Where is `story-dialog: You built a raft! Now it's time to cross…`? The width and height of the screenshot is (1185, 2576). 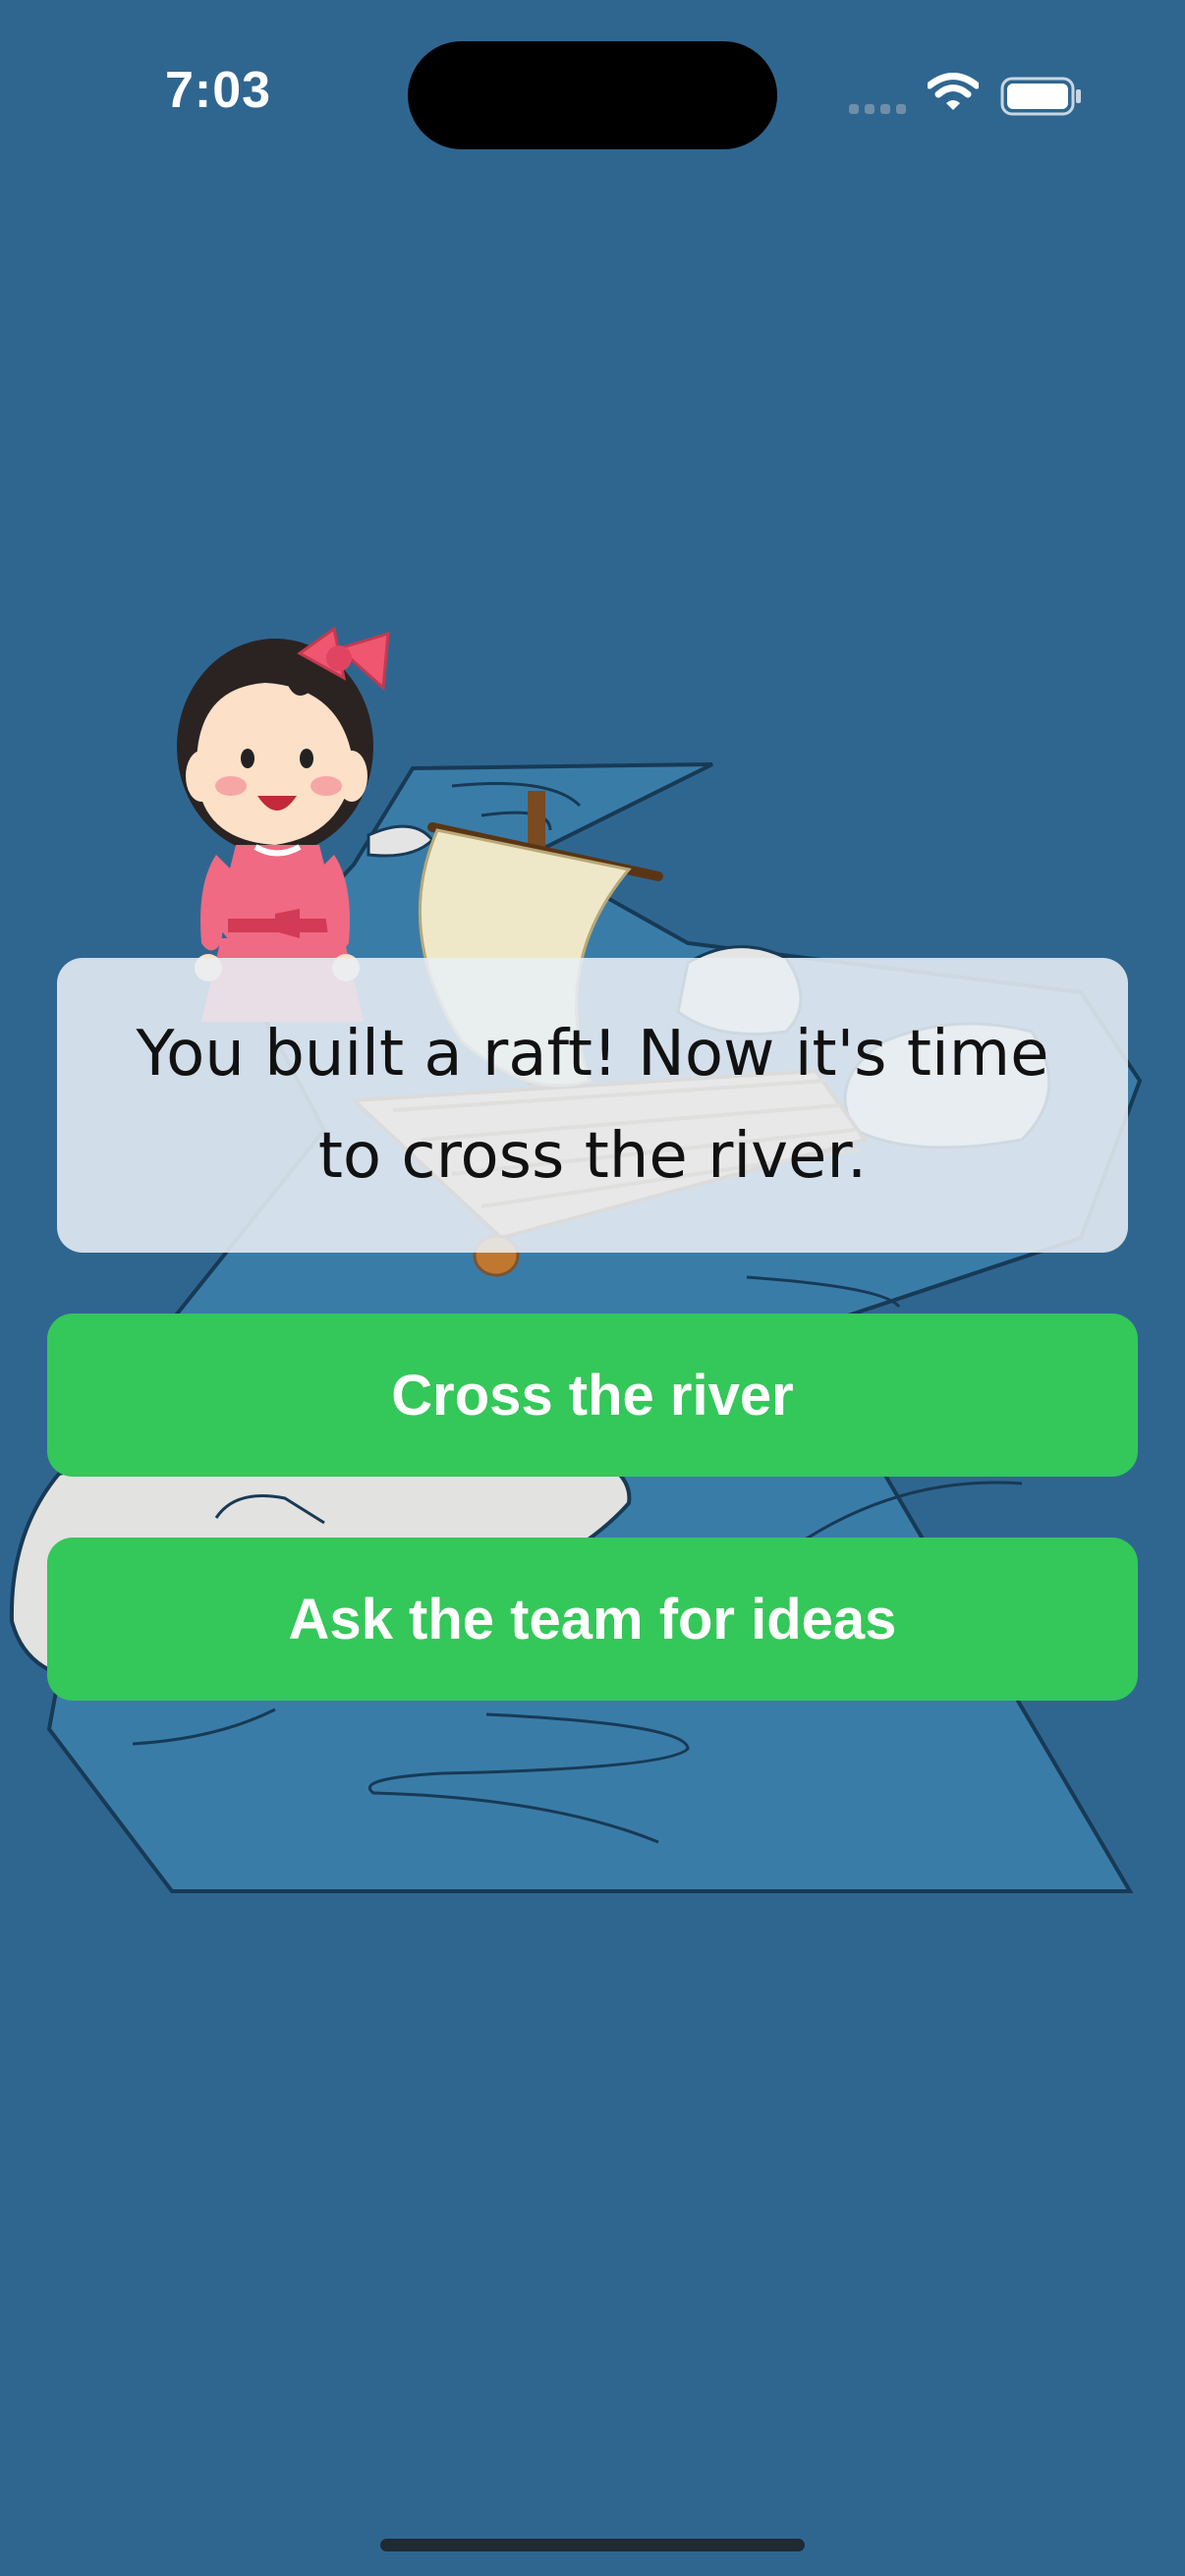 story-dialog: You built a raft! Now it's time to cross… is located at coordinates (592, 1105).